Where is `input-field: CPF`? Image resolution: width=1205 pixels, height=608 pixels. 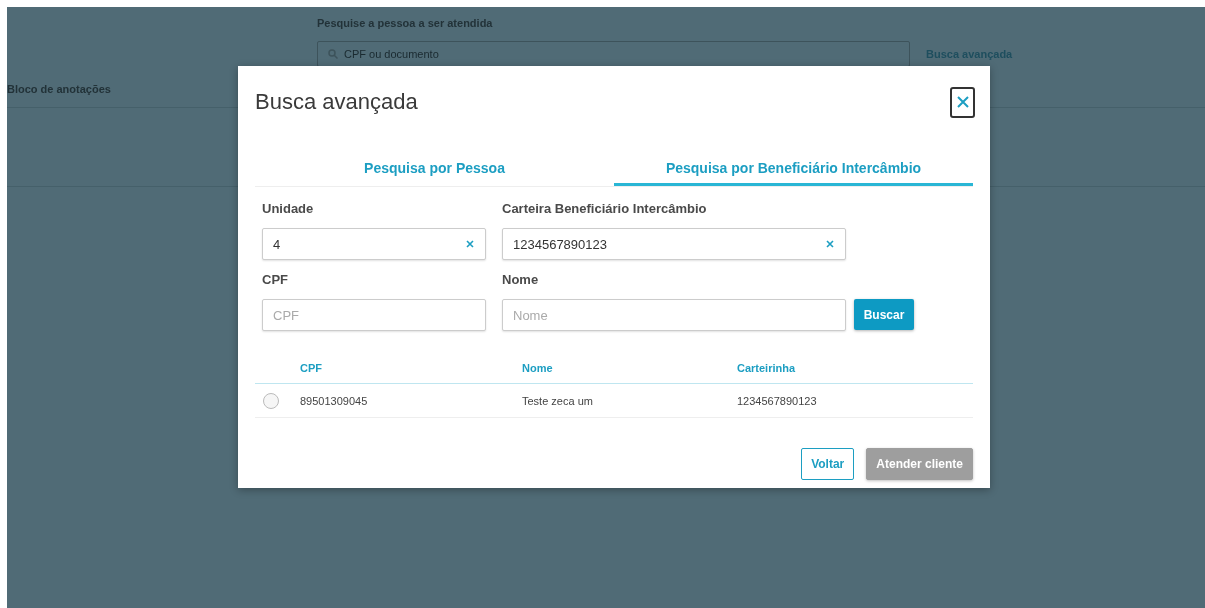 input-field: CPF is located at coordinates (374, 315).